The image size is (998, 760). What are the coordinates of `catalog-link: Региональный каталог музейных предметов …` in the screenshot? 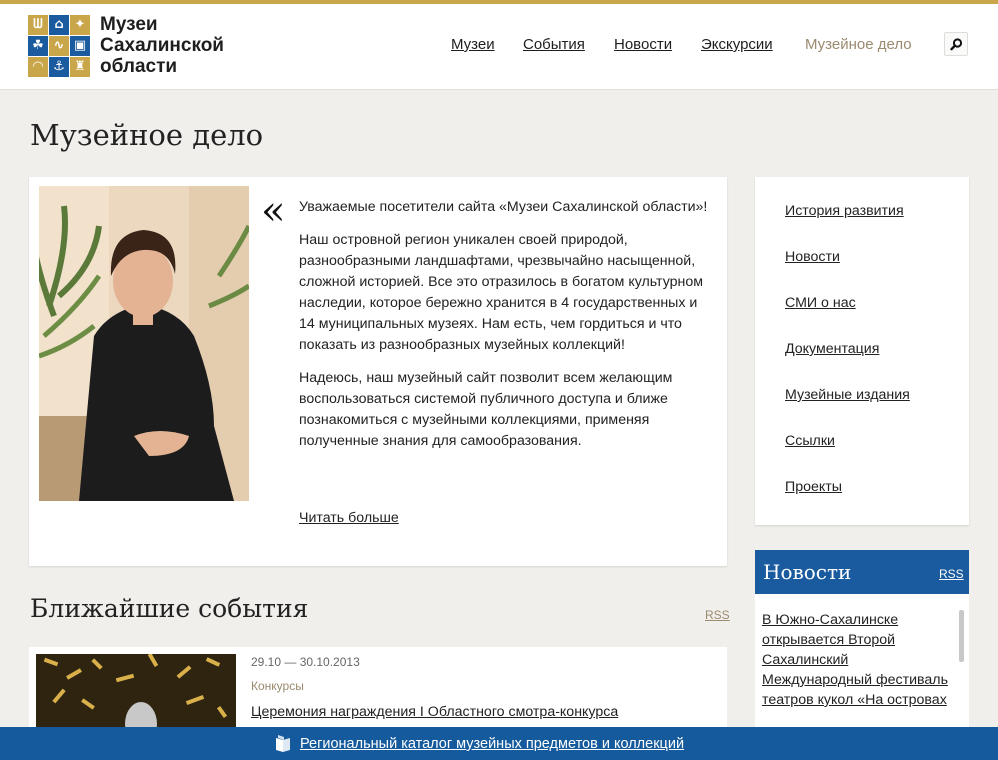 It's located at (492, 744).